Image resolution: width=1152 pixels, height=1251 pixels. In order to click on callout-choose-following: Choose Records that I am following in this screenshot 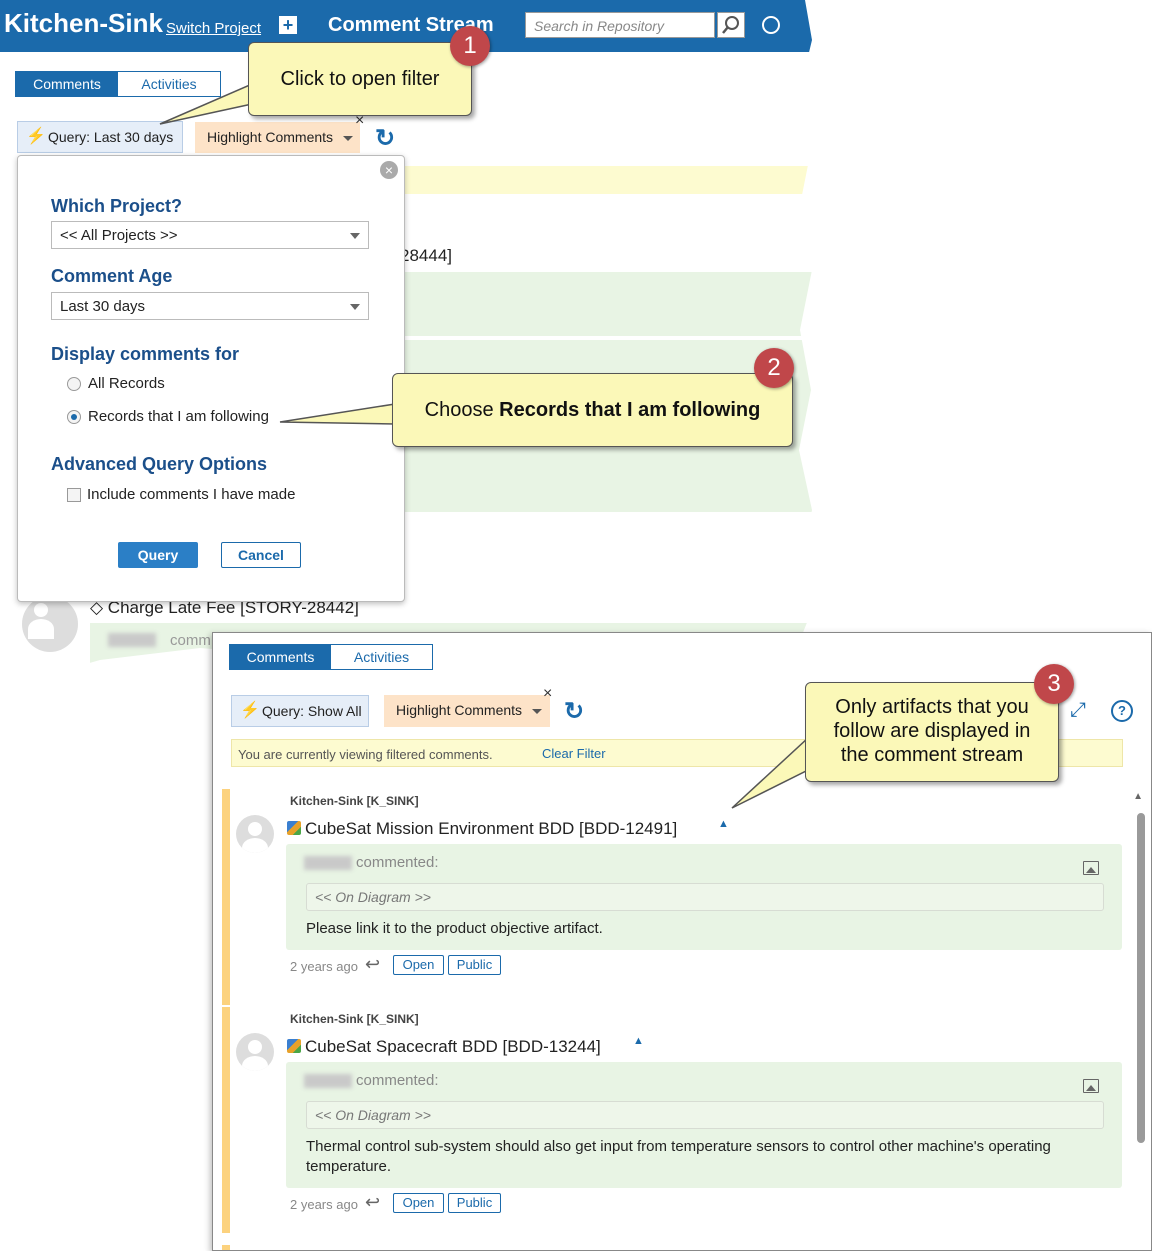, I will do `click(592, 410)`.